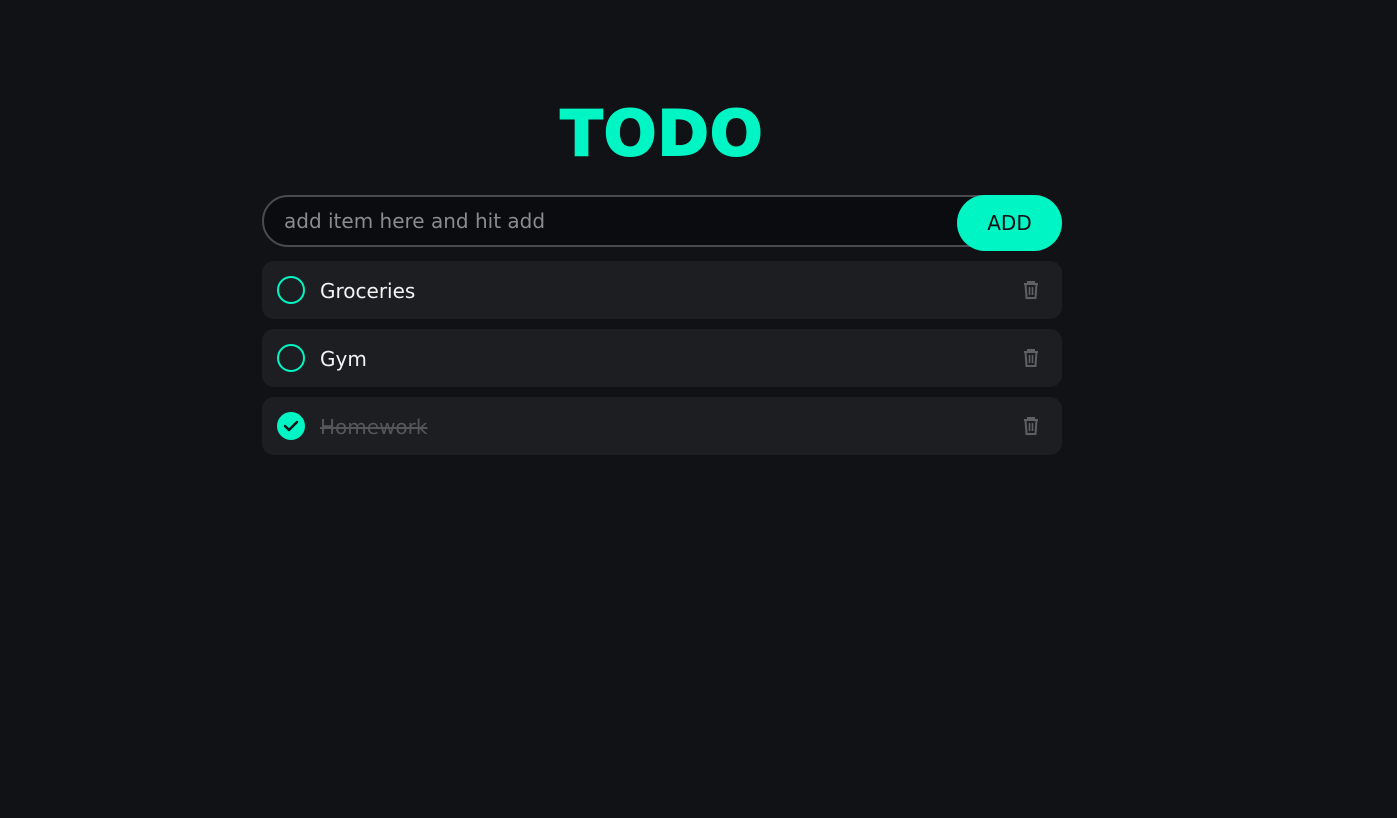 This screenshot has width=1397, height=818. Describe the element at coordinates (343, 359) in the screenshot. I see `todo-item-label: Gym` at that location.